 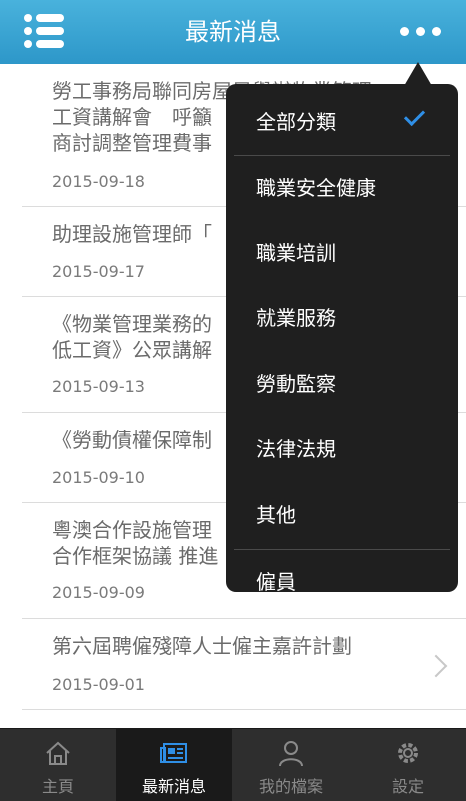 I want to click on category-label: 法律法規, so click(x=296, y=449).